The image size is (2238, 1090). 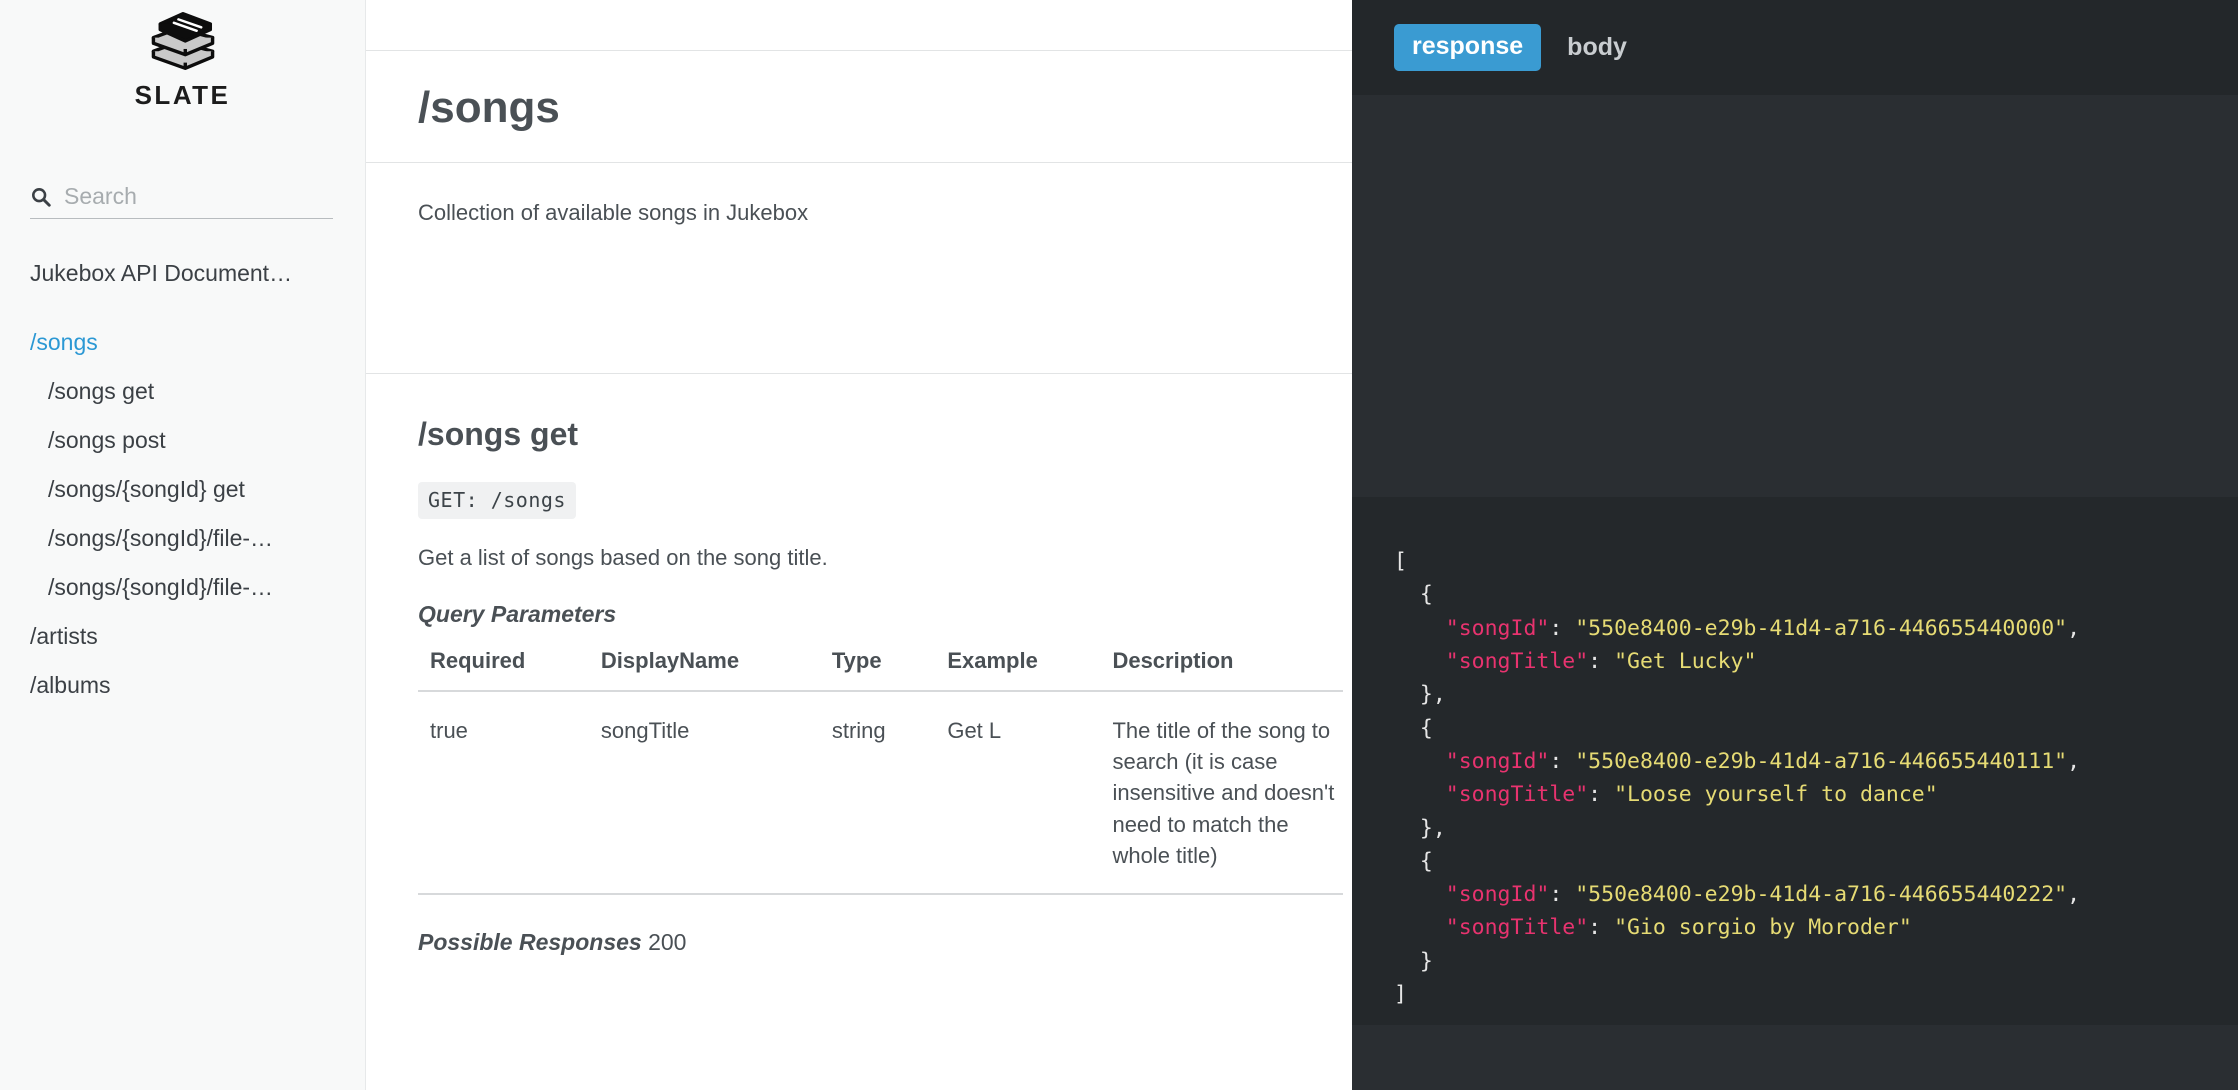 I want to click on possible-responses-code: 200, so click(x=667, y=941).